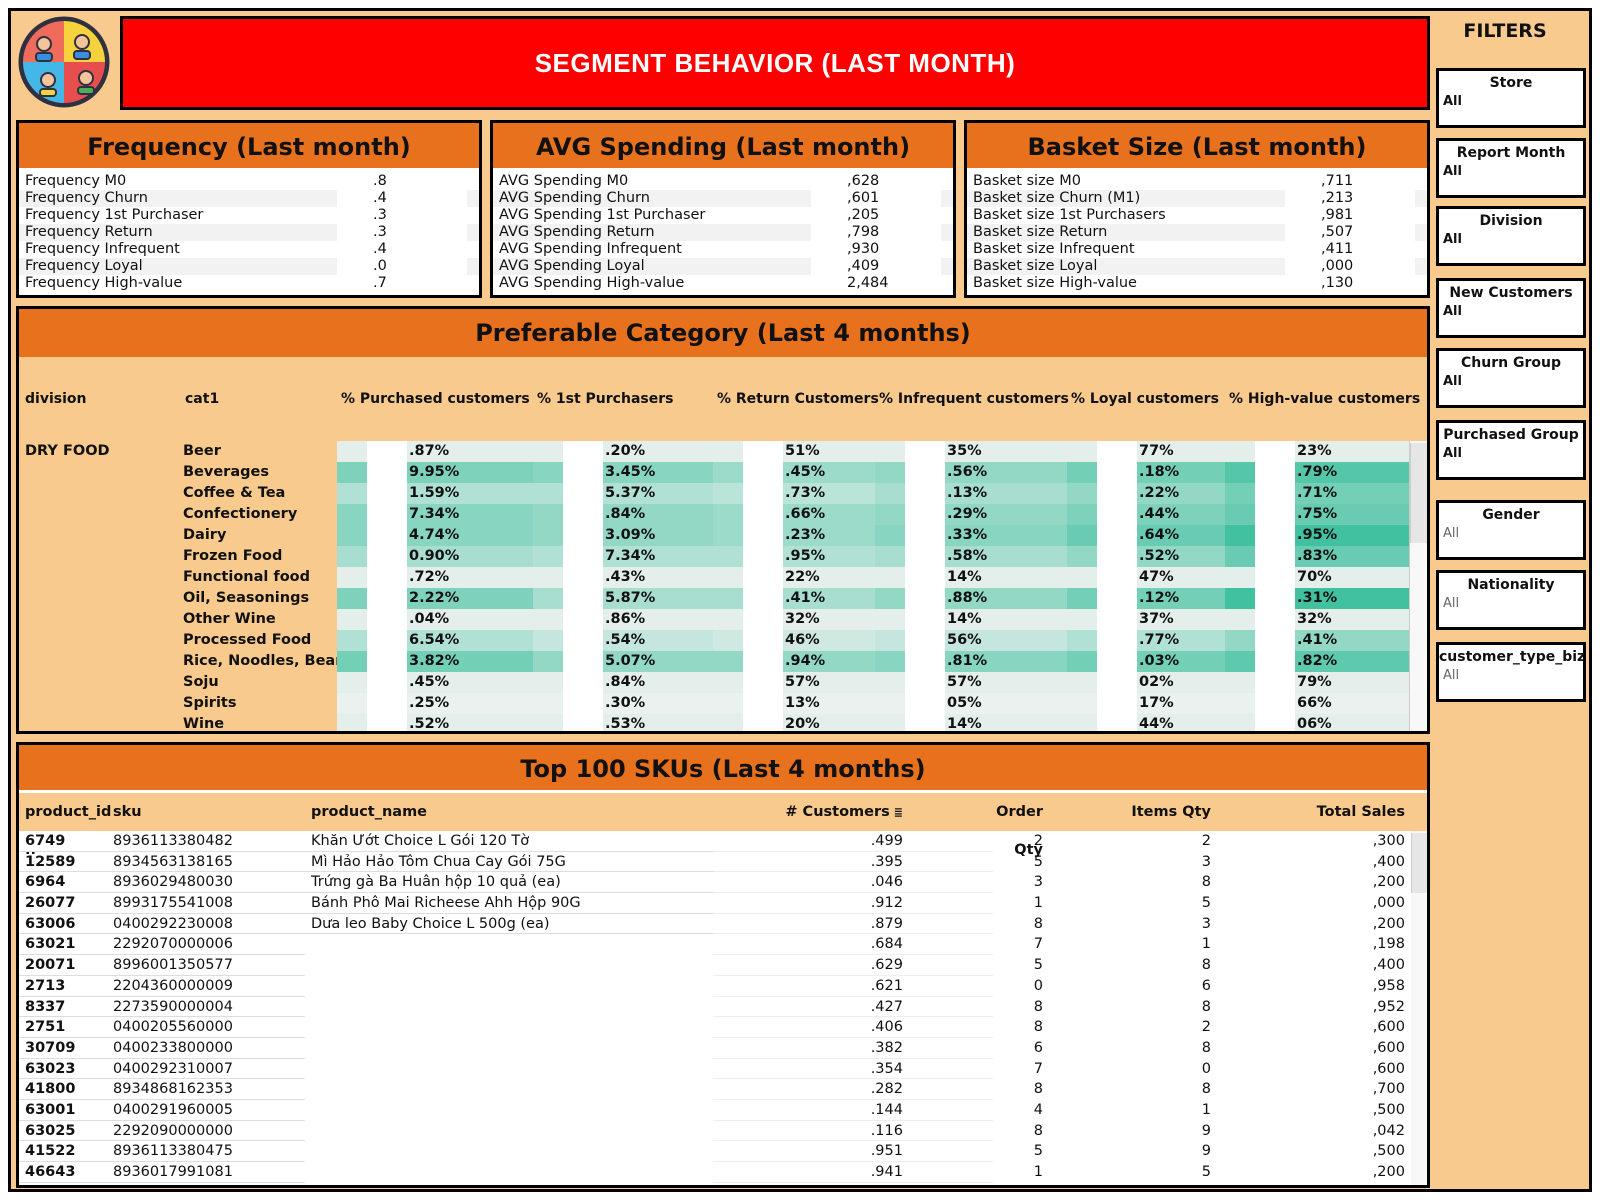 Image resolution: width=1600 pixels, height=1200 pixels. I want to click on category-column-header: % High-value customers, so click(1322, 399).